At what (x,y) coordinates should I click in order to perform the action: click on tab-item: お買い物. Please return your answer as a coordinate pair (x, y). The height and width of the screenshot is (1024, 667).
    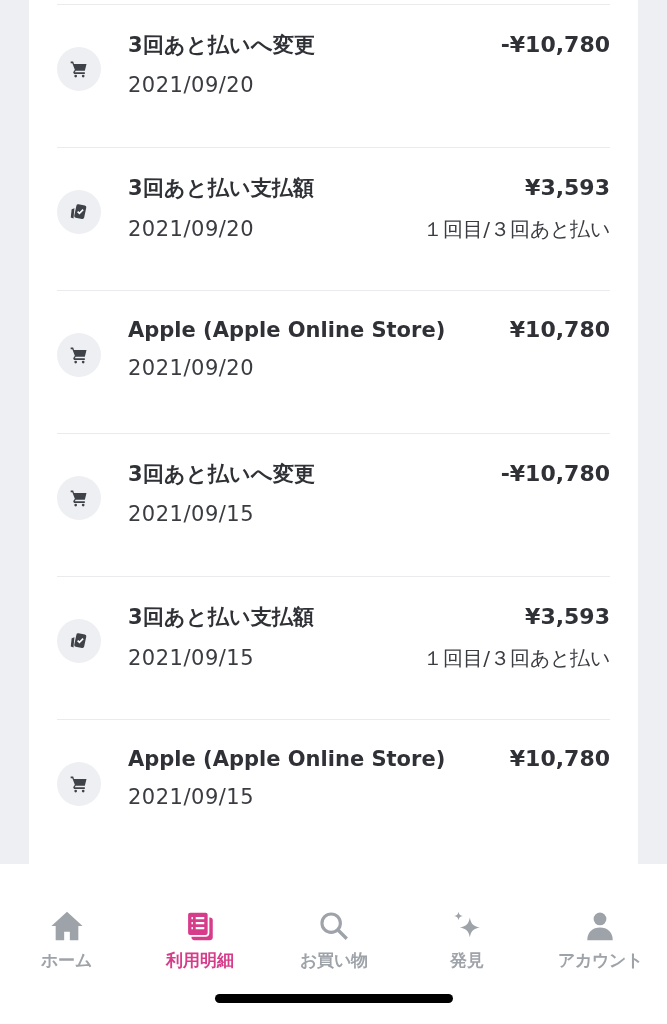
    Looking at the image, I should click on (333, 940).